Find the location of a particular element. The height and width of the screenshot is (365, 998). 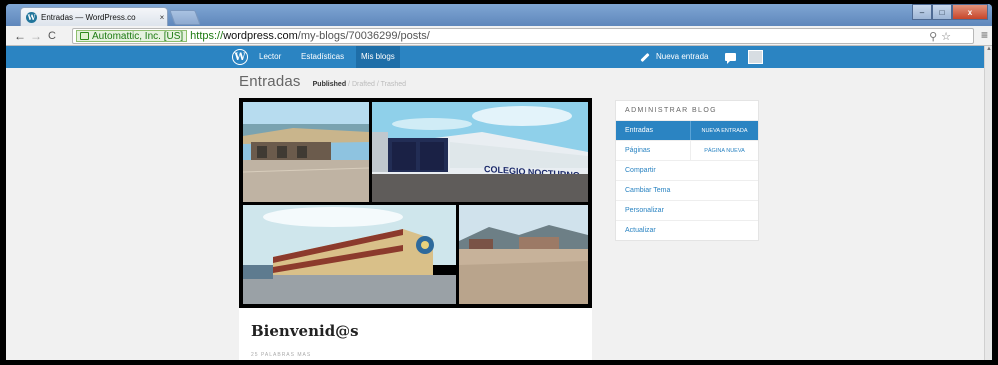

pencil-icon is located at coordinates (645, 57).